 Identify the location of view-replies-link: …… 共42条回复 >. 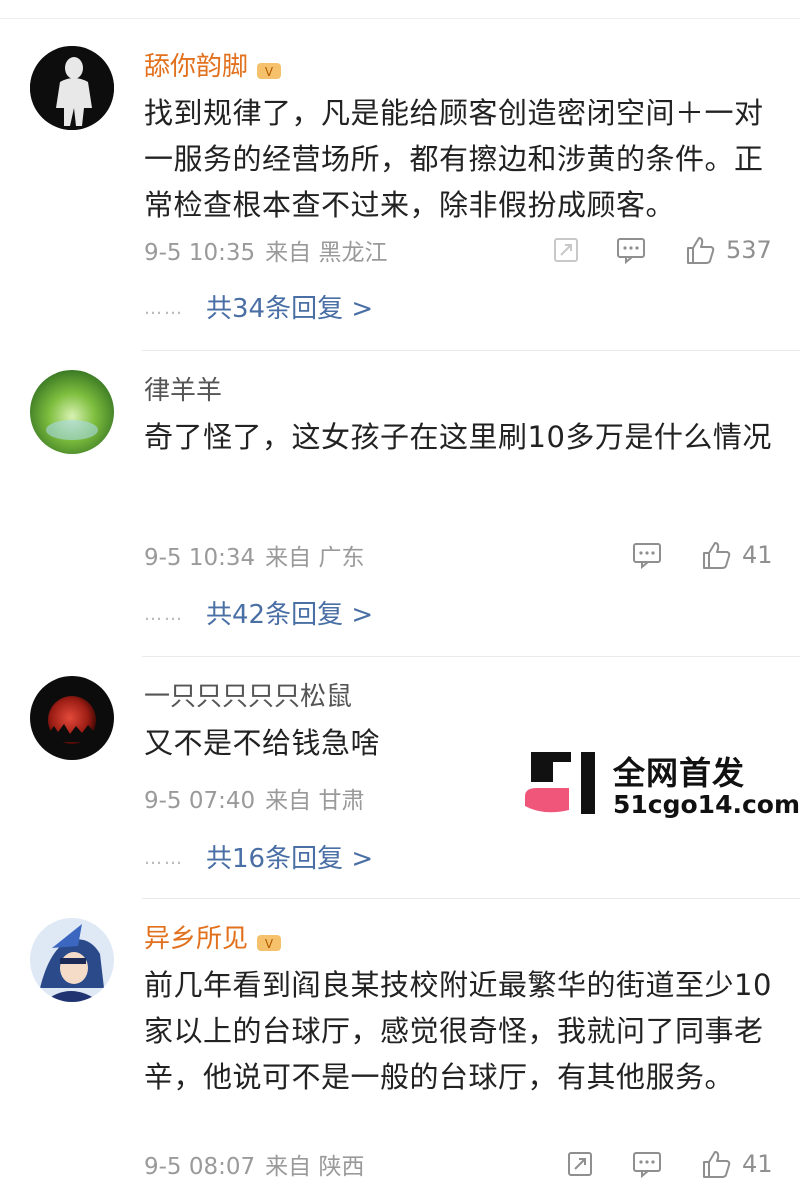
(258, 615).